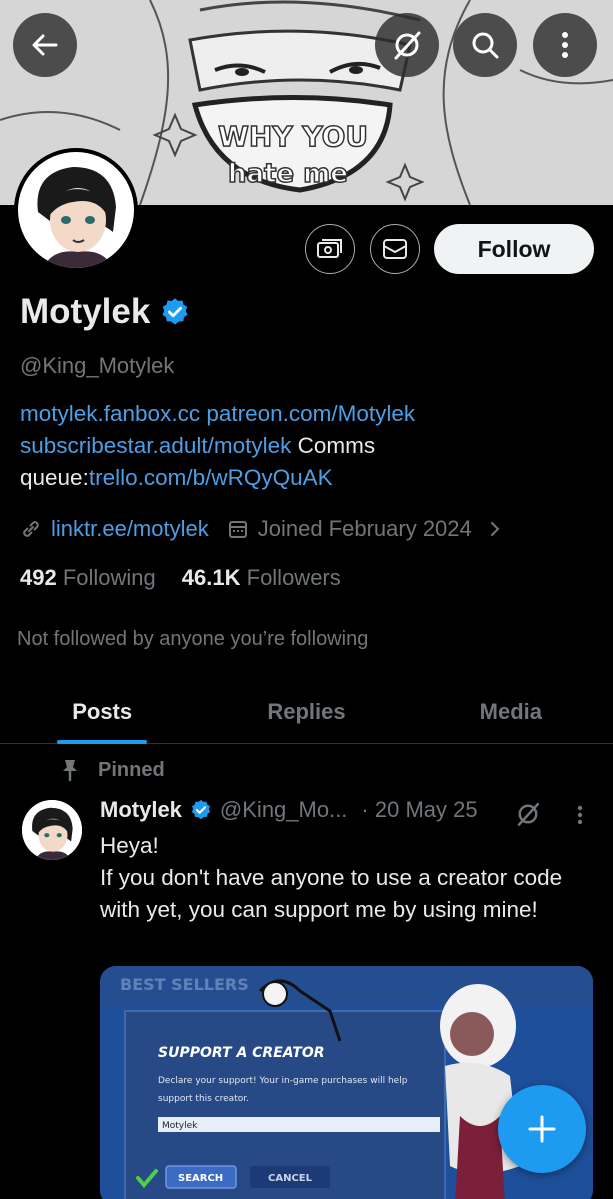 This screenshot has width=613, height=1199. I want to click on post-more-icon, so click(580, 815).